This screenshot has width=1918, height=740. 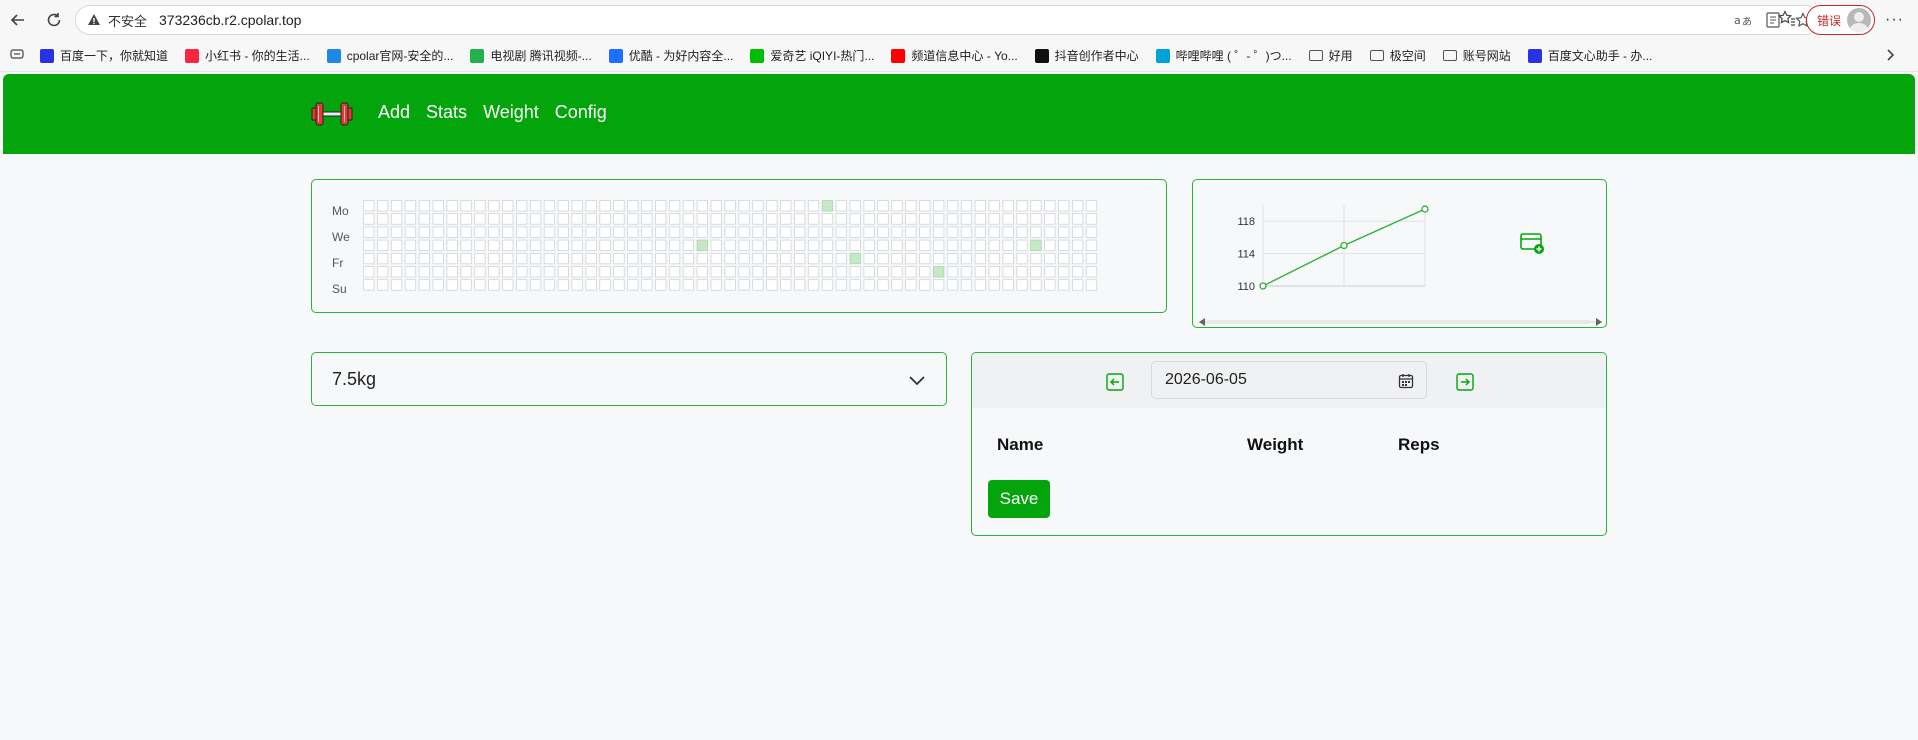 What do you see at coordinates (230, 20) in the screenshot?
I see `url-text: 373236cb.r2.cpolar.top` at bounding box center [230, 20].